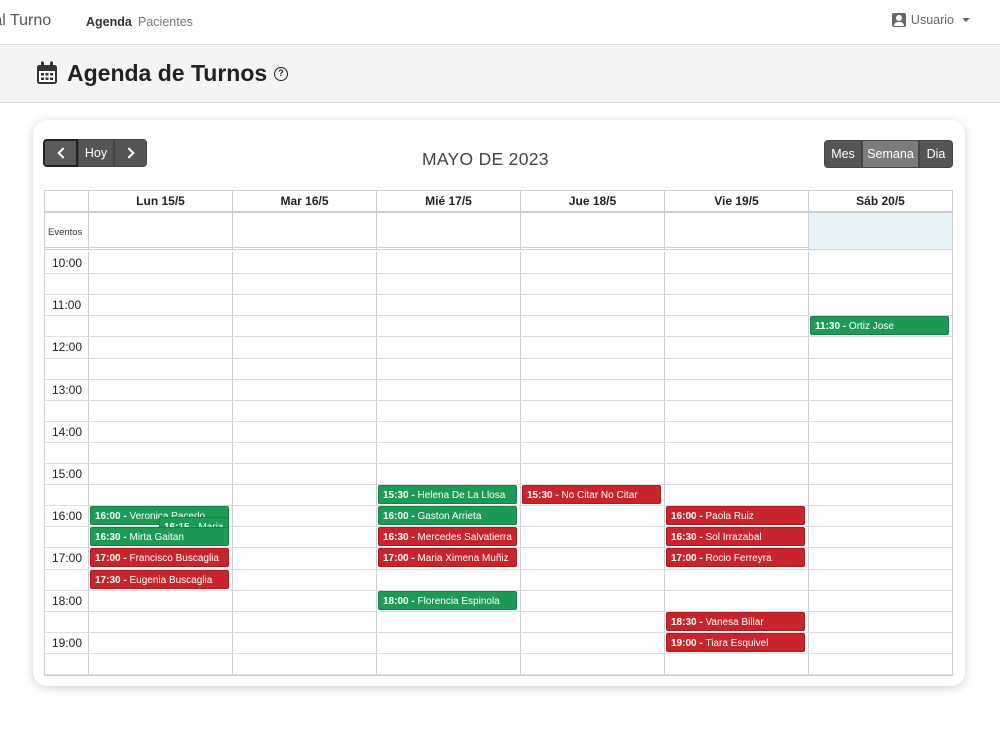 This screenshot has height=750, width=1000. I want to click on next-button, so click(130, 153).